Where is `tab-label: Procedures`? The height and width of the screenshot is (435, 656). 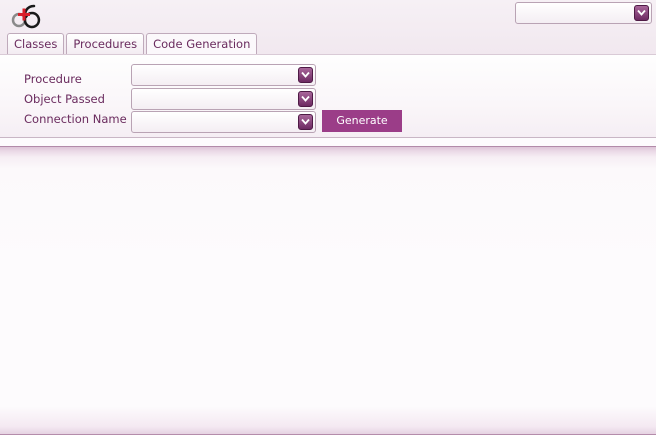
tab-label: Procedures is located at coordinates (105, 44).